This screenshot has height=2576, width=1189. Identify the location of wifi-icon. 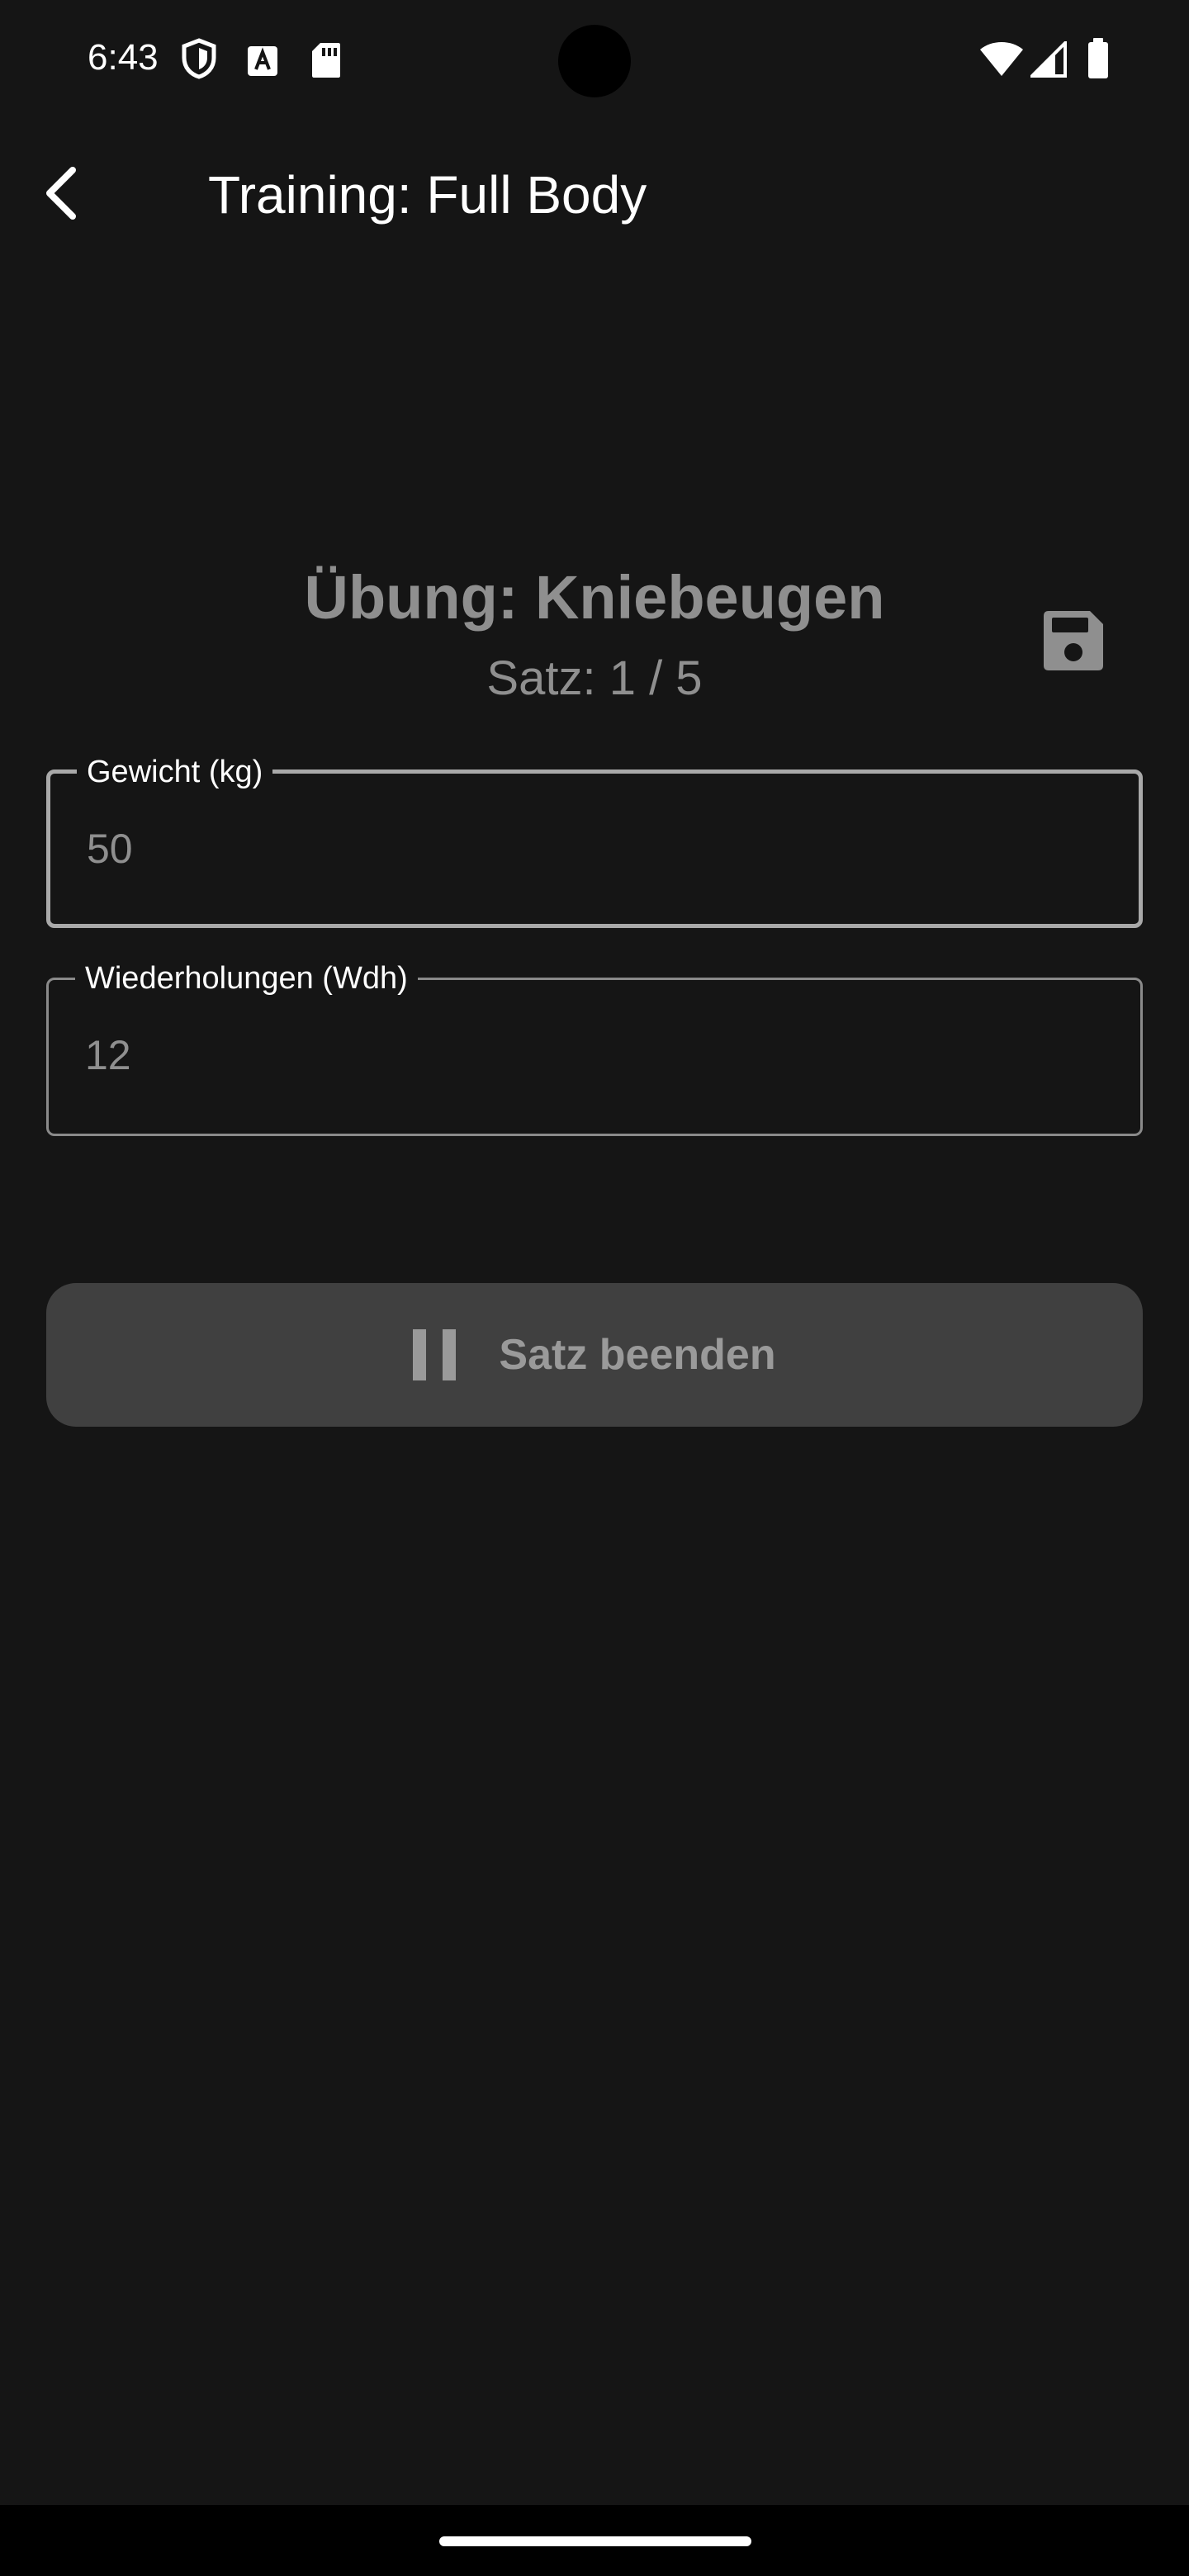
(1001, 61).